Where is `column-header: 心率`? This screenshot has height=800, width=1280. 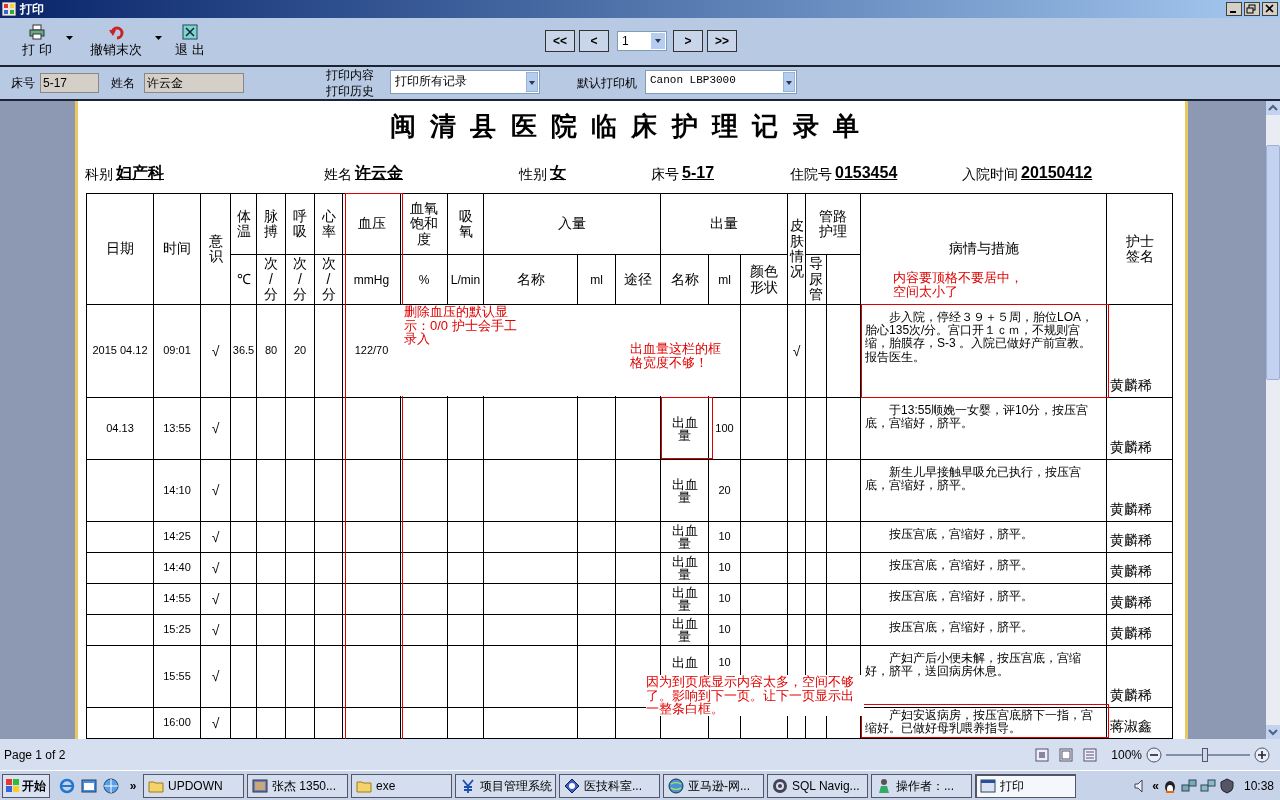 column-header: 心率 is located at coordinates (328, 224).